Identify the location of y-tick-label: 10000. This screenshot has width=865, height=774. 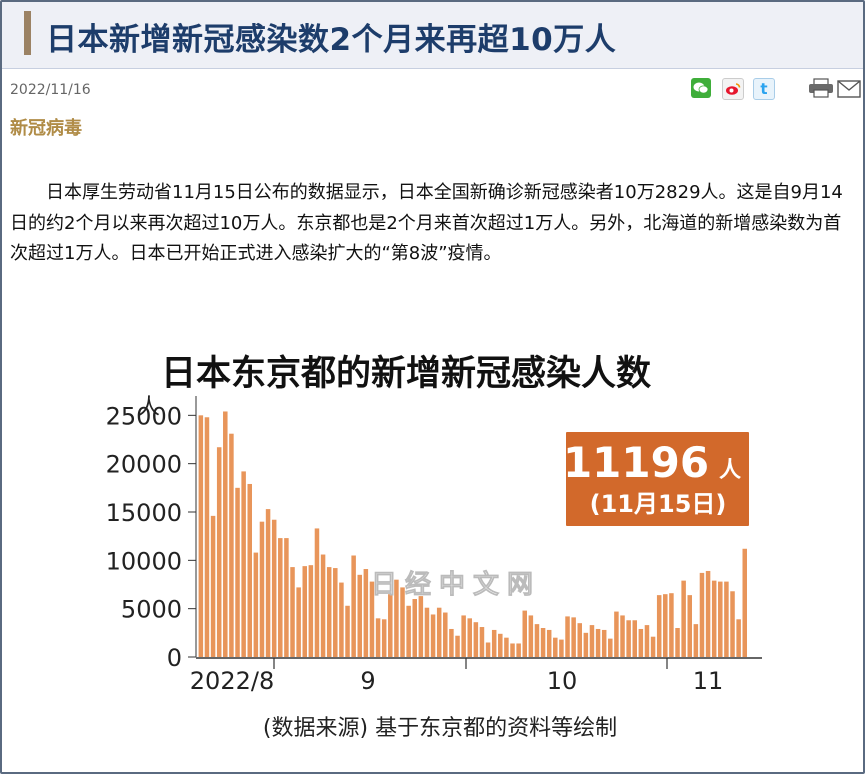
(144, 561).